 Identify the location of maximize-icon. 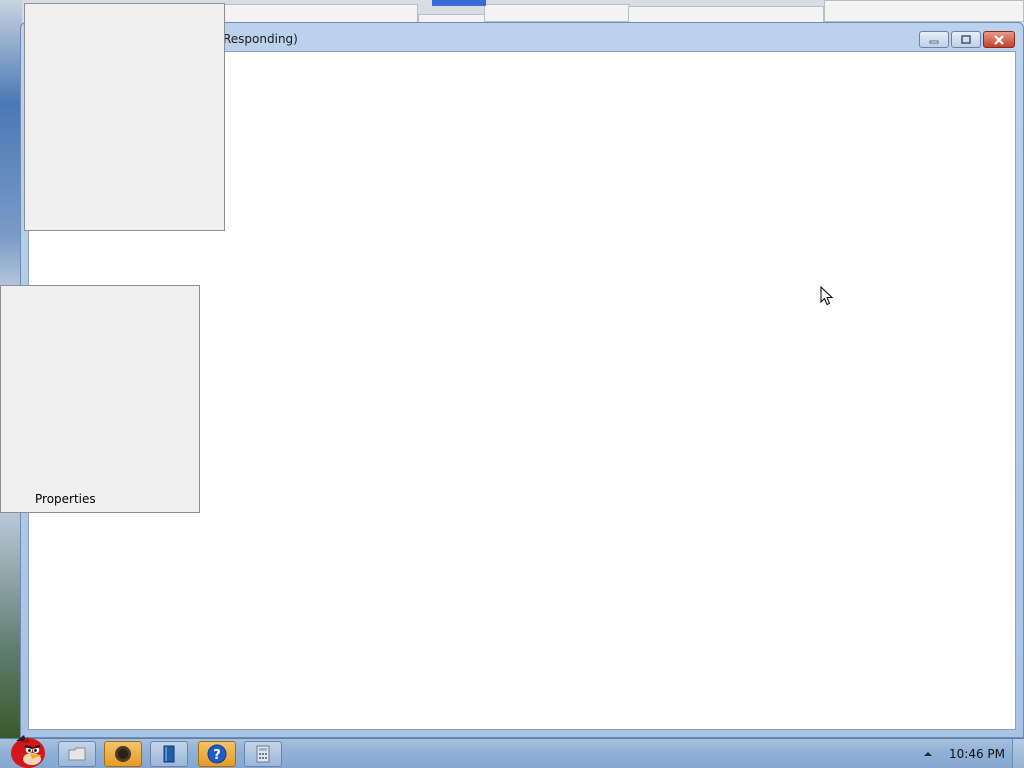
(966, 39).